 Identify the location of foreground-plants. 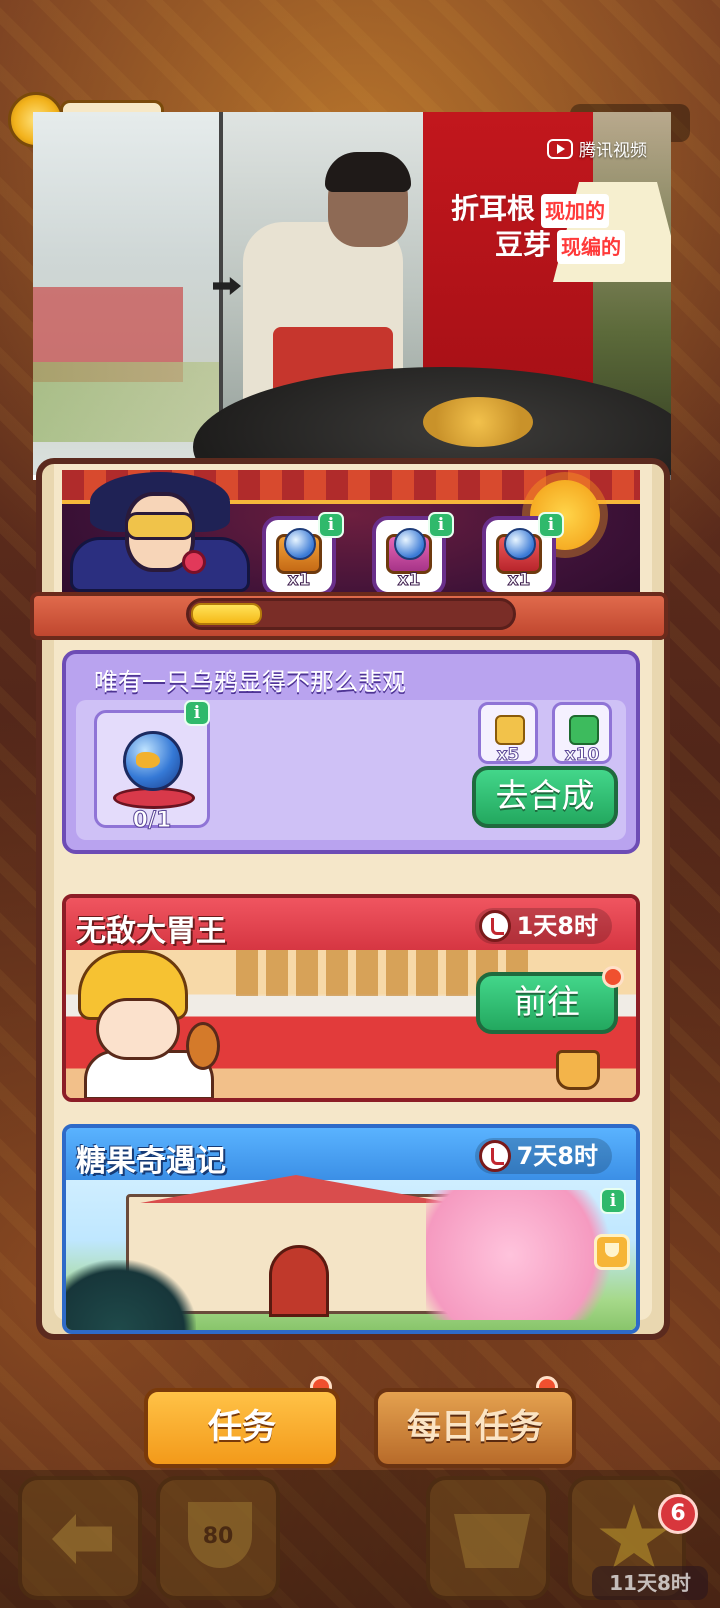
(131, 1295).